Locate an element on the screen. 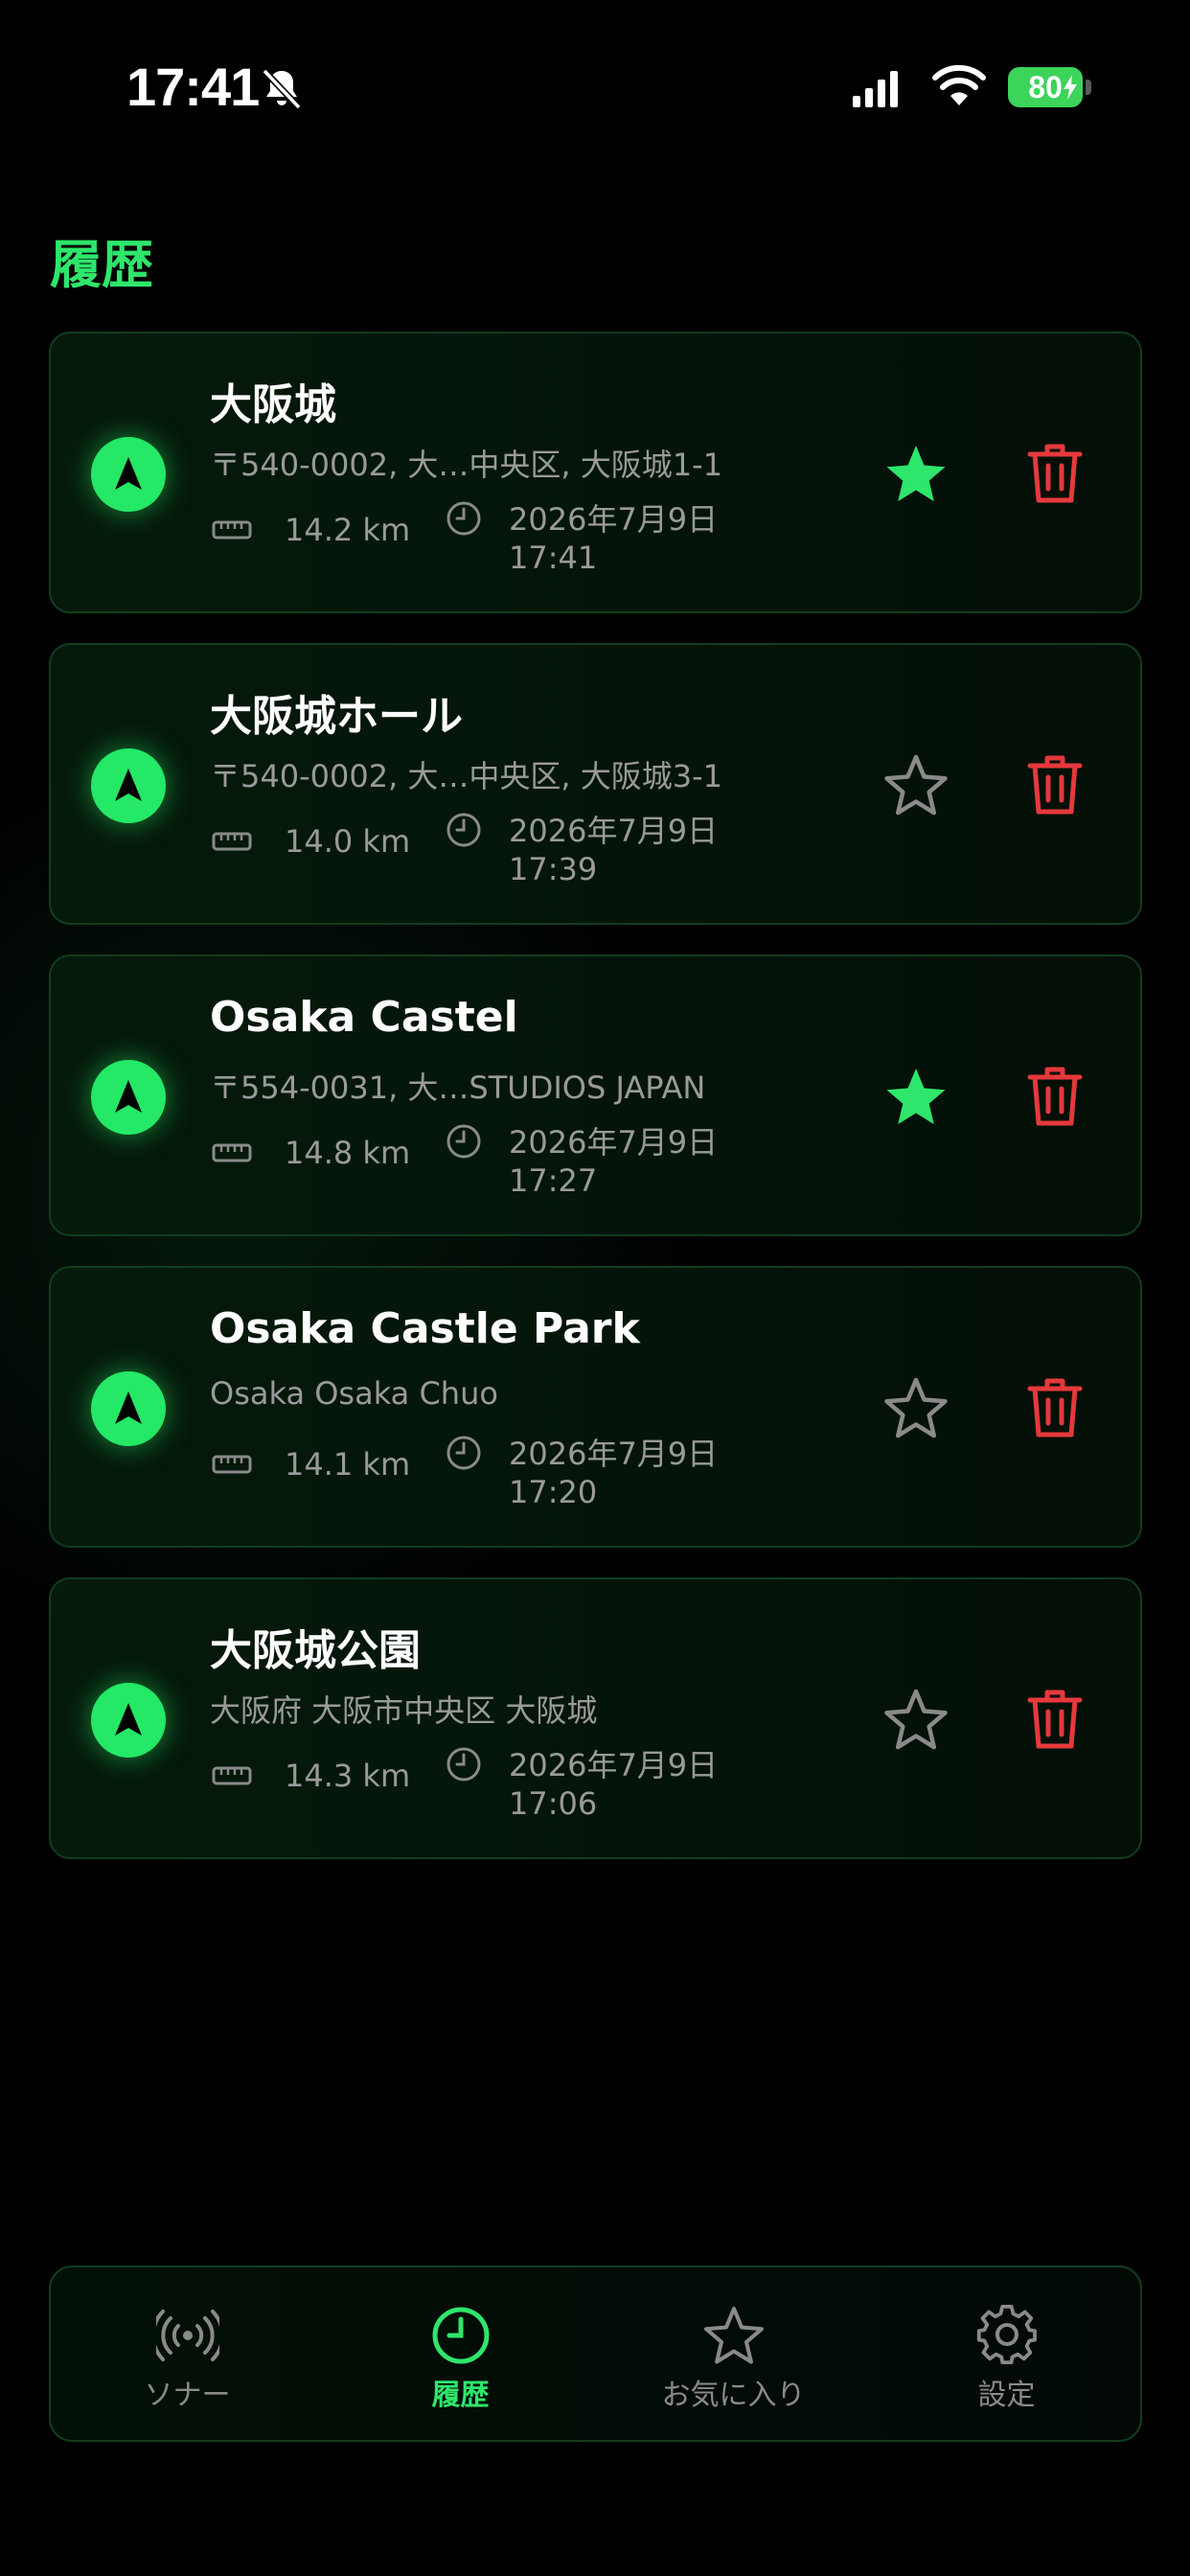 Image resolution: width=1190 pixels, height=2576 pixels. place-address: 〒554-0031, 大…STUDIOS JAPAN is located at coordinates (458, 1088).